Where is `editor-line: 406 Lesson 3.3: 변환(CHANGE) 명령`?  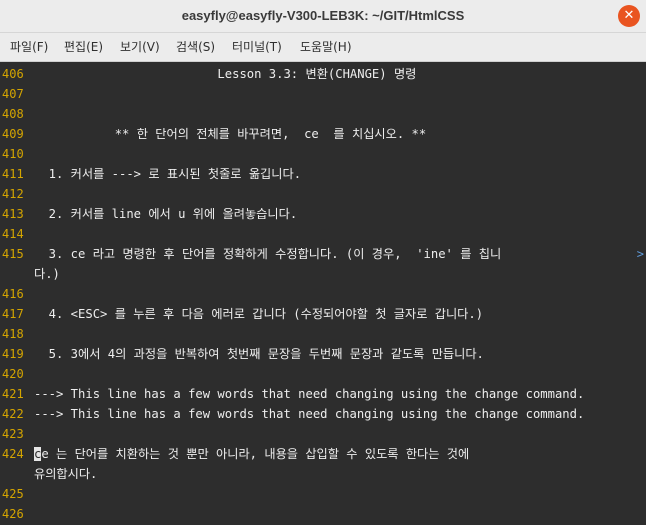
editor-line: 406 Lesson 3.3: 변환(CHANGE) 명령 is located at coordinates (323, 74).